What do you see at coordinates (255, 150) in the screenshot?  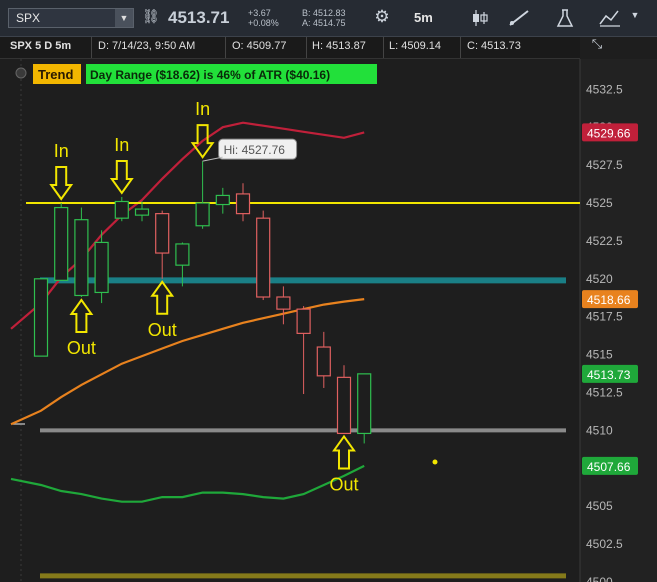 I see `high-tooltip-text: Hi: 4527.76` at bounding box center [255, 150].